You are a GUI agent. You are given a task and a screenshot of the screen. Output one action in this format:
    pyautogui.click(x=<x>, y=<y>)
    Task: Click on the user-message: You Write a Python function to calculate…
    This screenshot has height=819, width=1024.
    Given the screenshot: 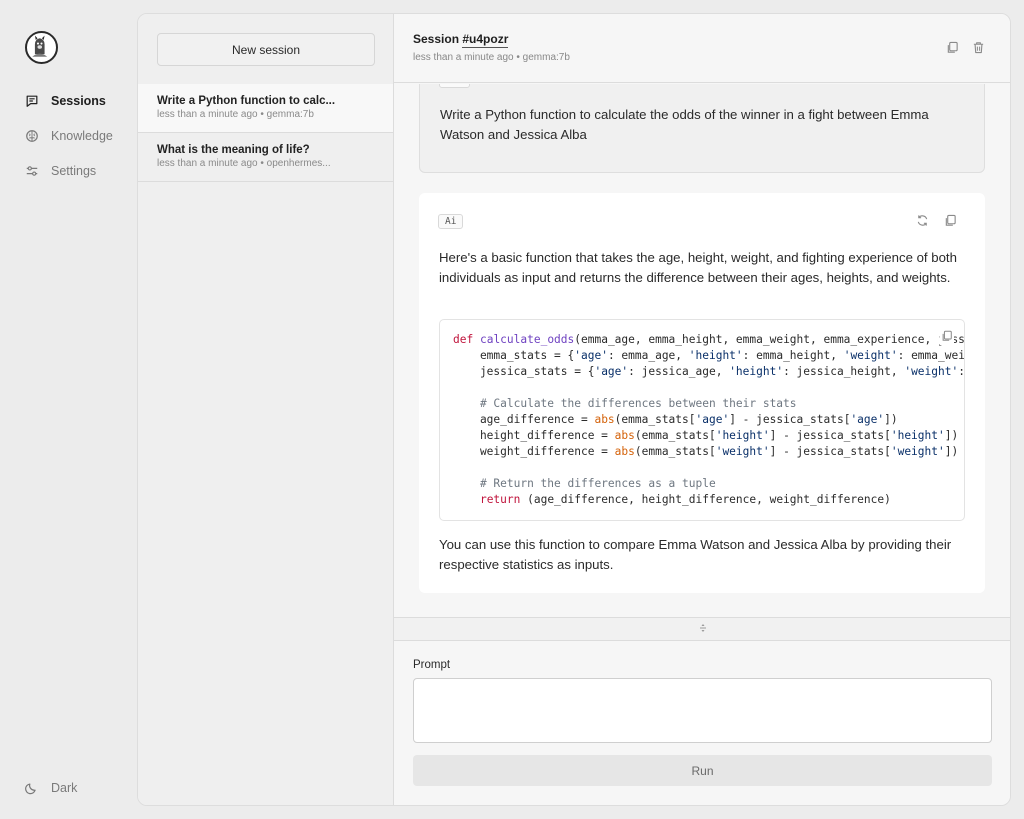 What is the action you would take?
    pyautogui.click(x=702, y=128)
    